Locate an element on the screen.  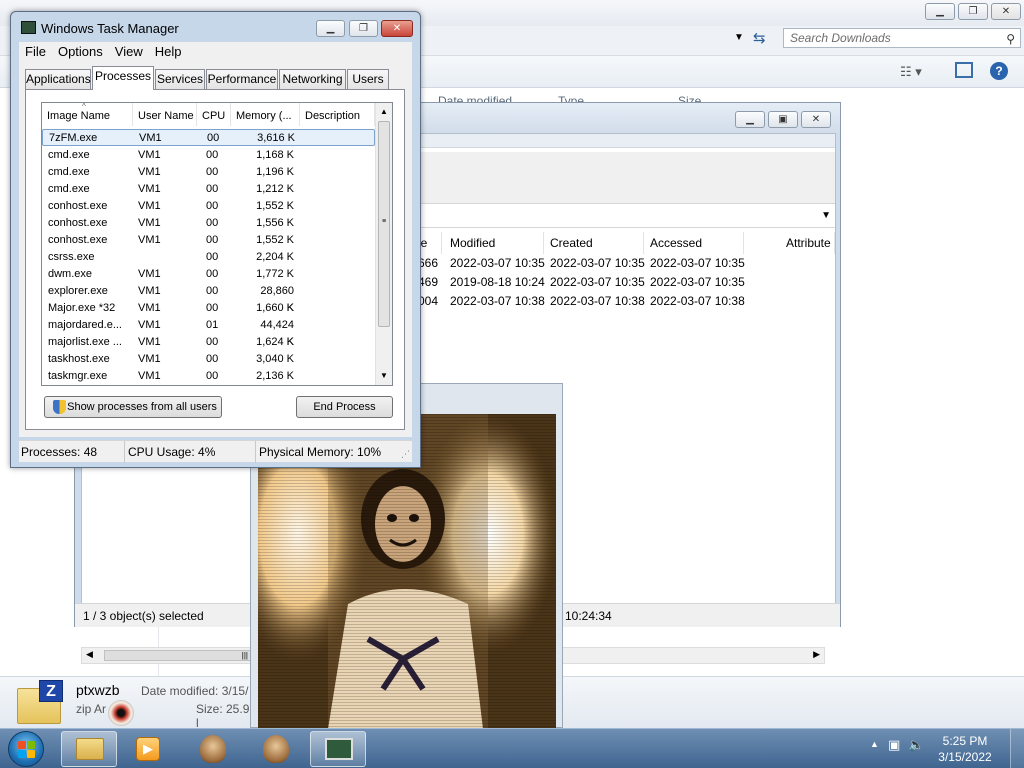
proc-name: conhost.exe is located at coordinates (78, 206).